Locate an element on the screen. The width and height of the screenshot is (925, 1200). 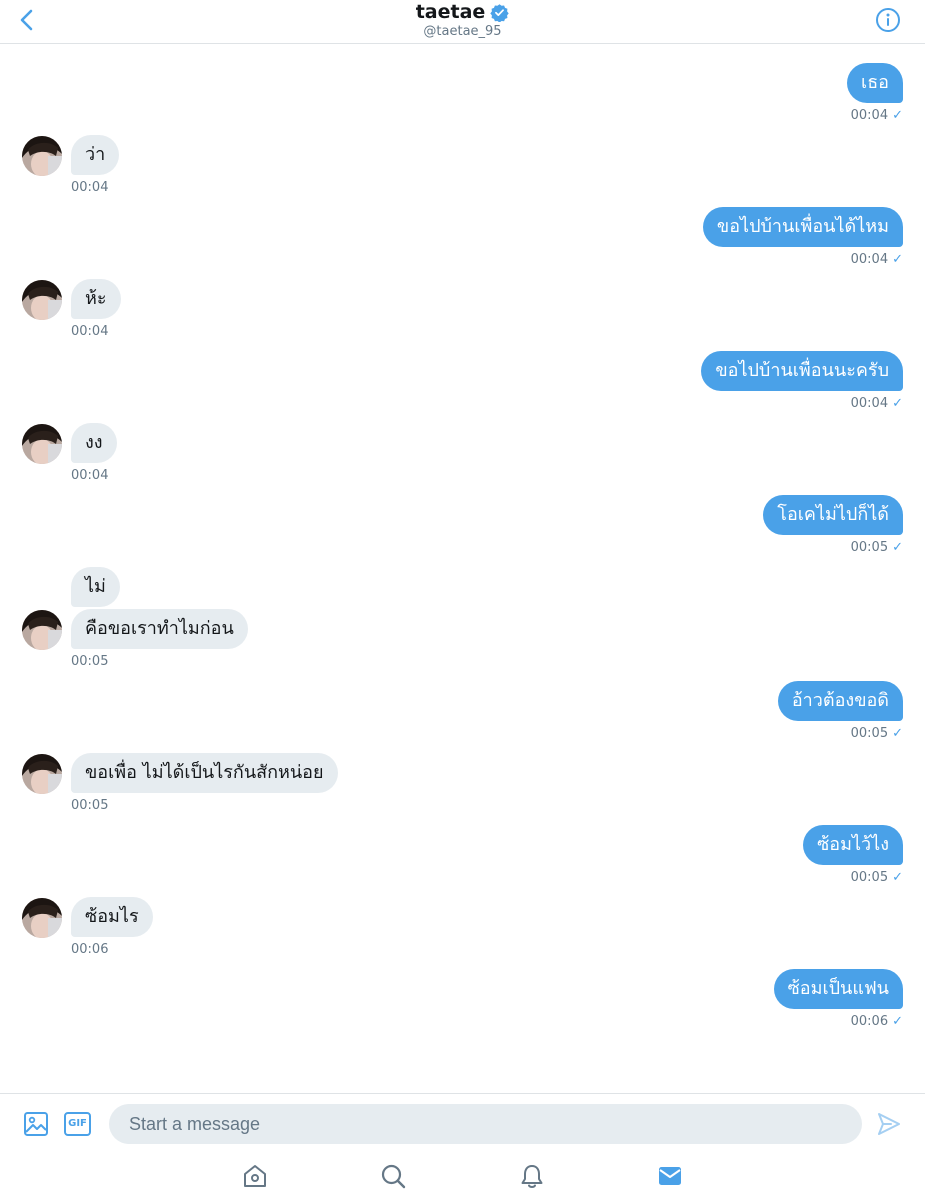
conversation-handle: @taetae_95 is located at coordinates (462, 31).